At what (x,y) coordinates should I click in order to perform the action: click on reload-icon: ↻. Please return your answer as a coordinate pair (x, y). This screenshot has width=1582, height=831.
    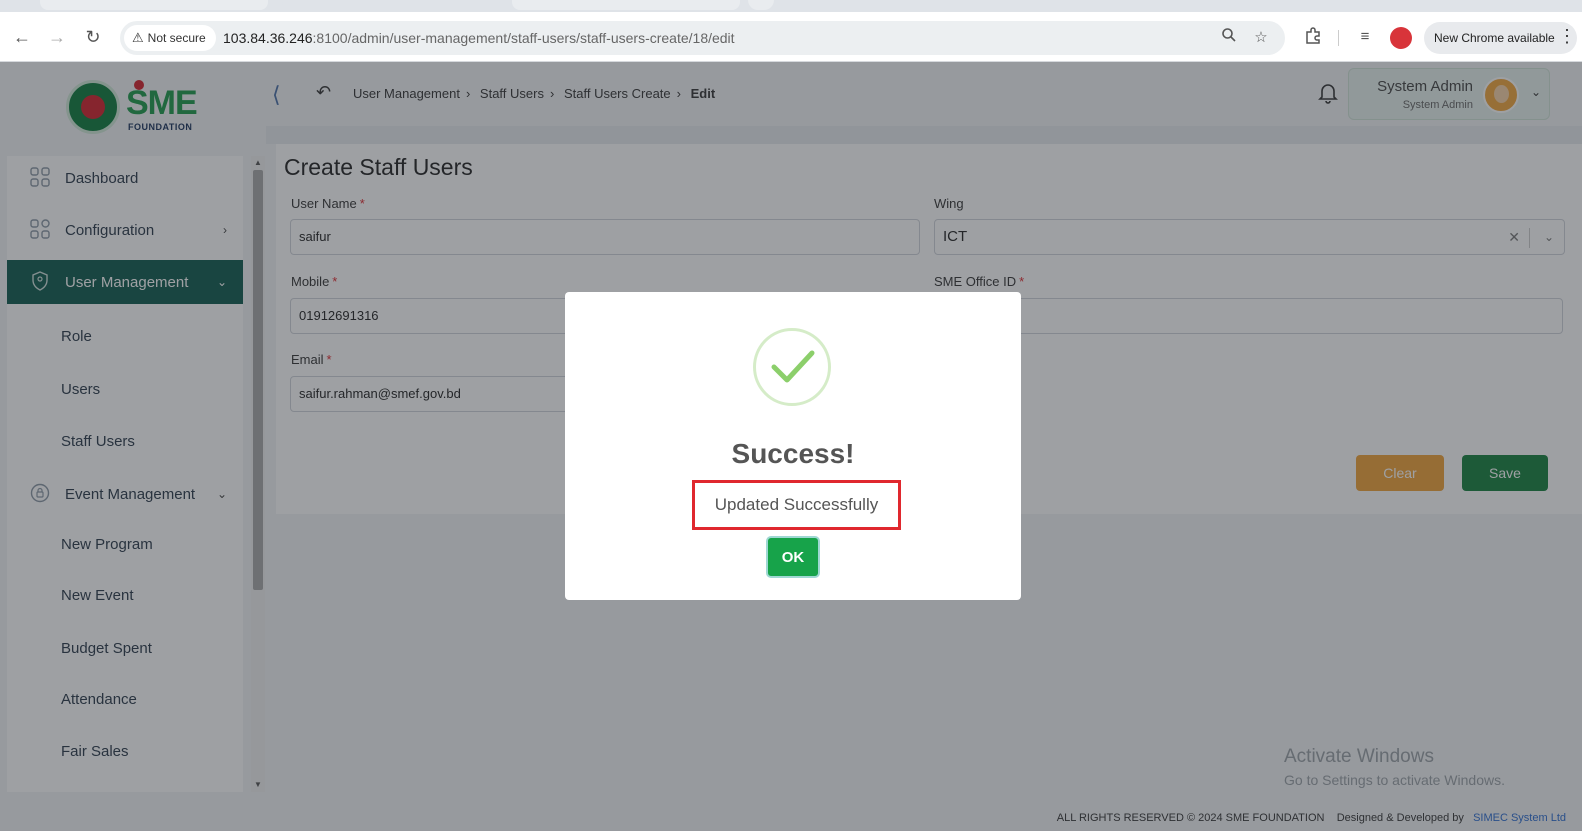
    Looking at the image, I should click on (93, 37).